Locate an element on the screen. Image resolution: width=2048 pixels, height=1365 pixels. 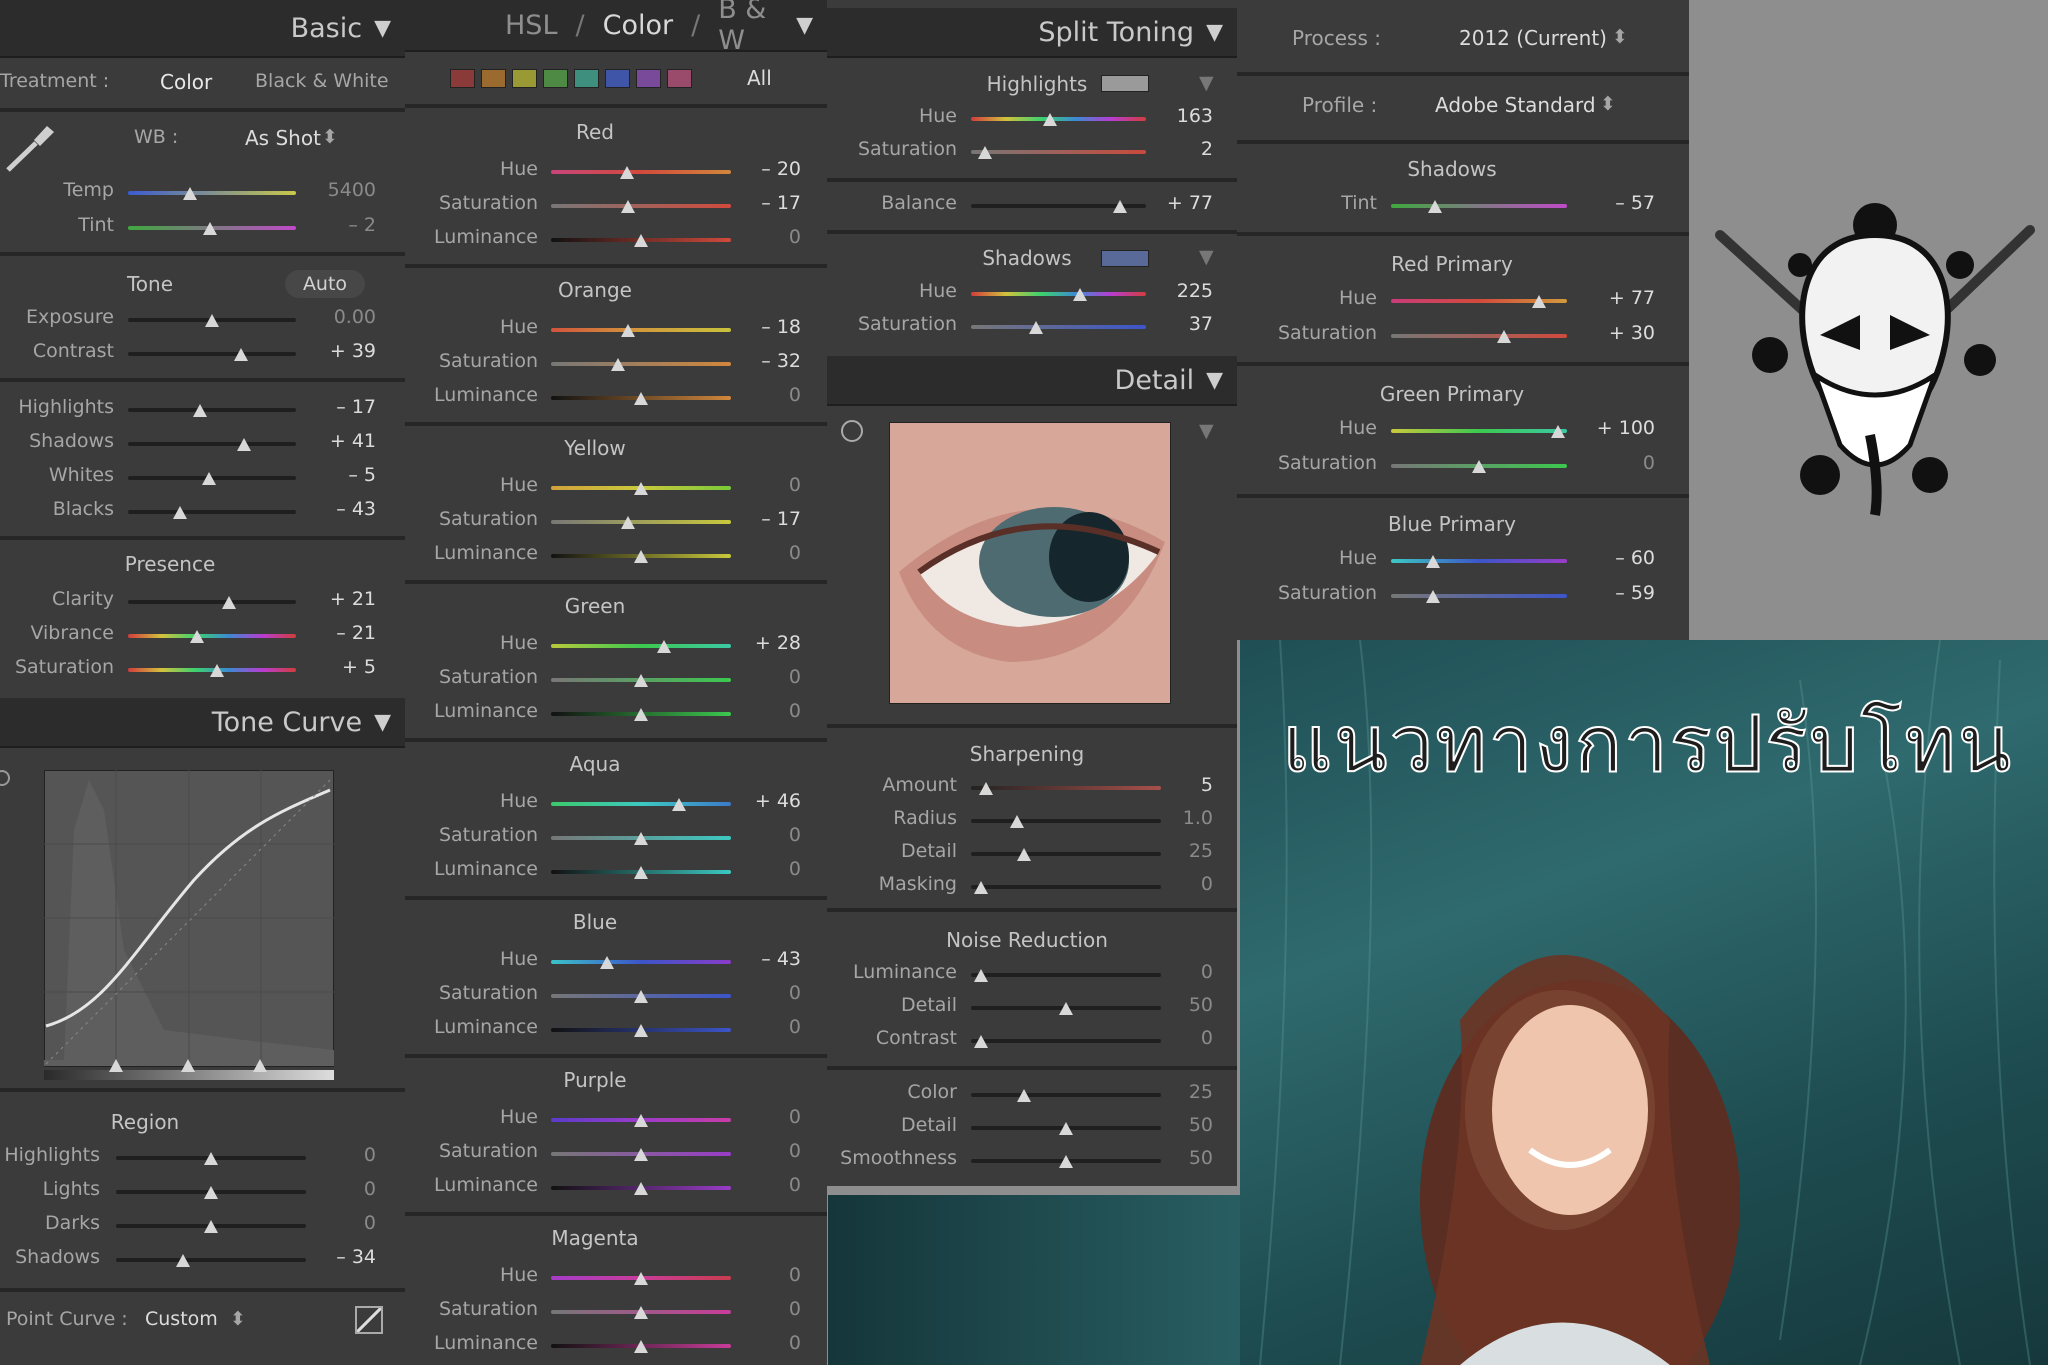
point-curve-arrow-icon: ⬍ is located at coordinates (238, 1319).